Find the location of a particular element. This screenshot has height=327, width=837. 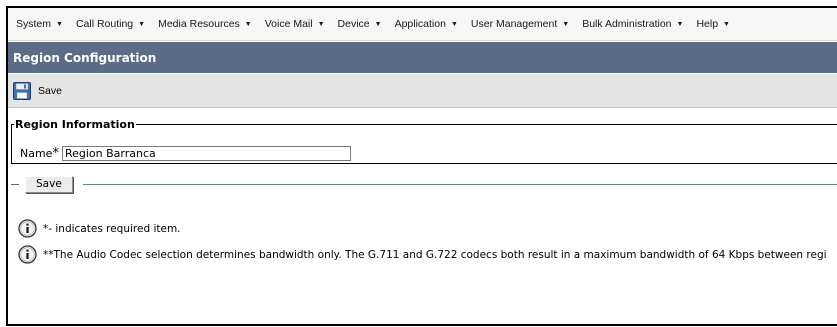

menu-call-routing: Call Routing ▼ is located at coordinates (110, 24).